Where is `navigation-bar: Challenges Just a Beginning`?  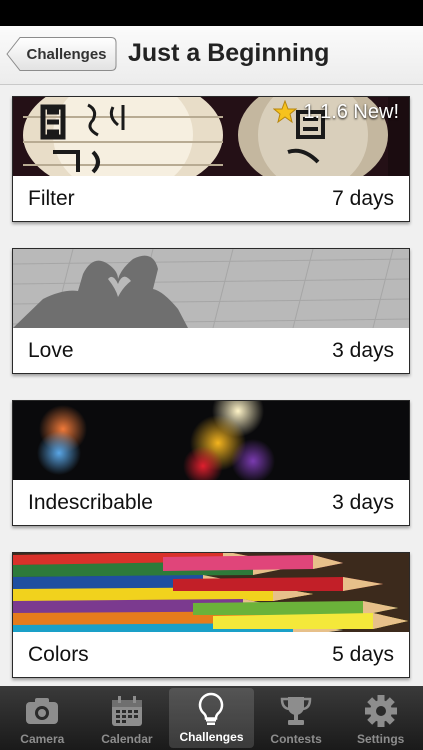 navigation-bar: Challenges Just a Beginning is located at coordinates (211, 55).